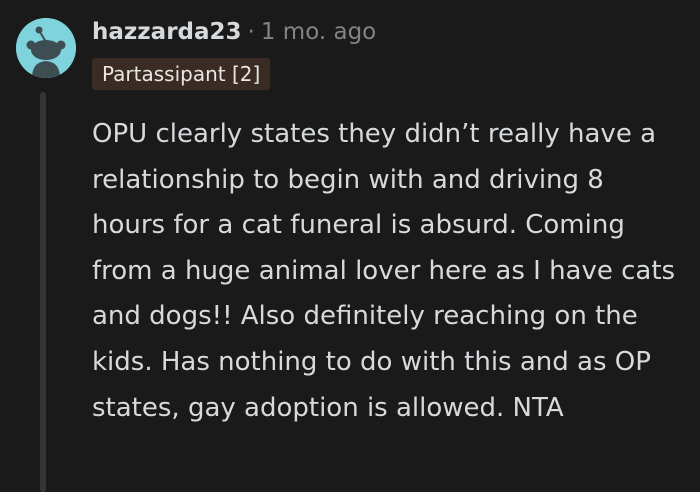 The height and width of the screenshot is (492, 700). I want to click on thread-line, so click(43, 292).